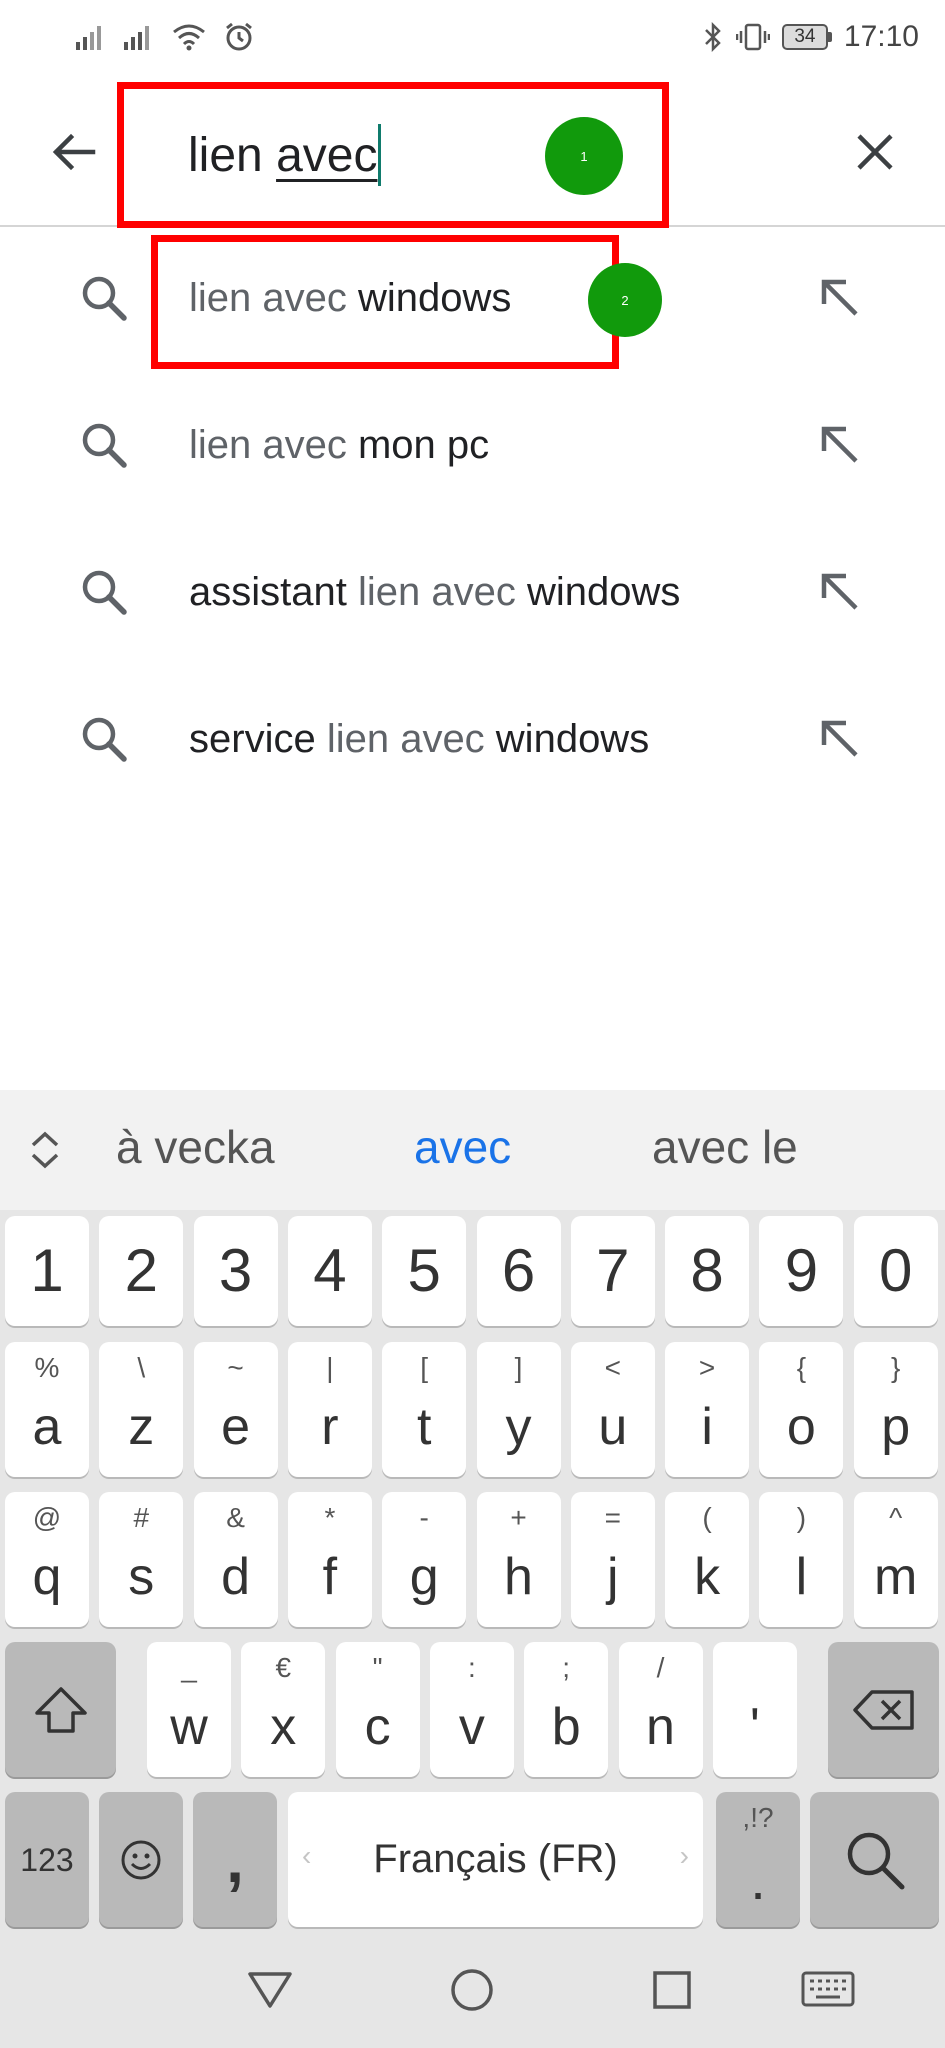  I want to click on key-label: 9, so click(801, 1270).